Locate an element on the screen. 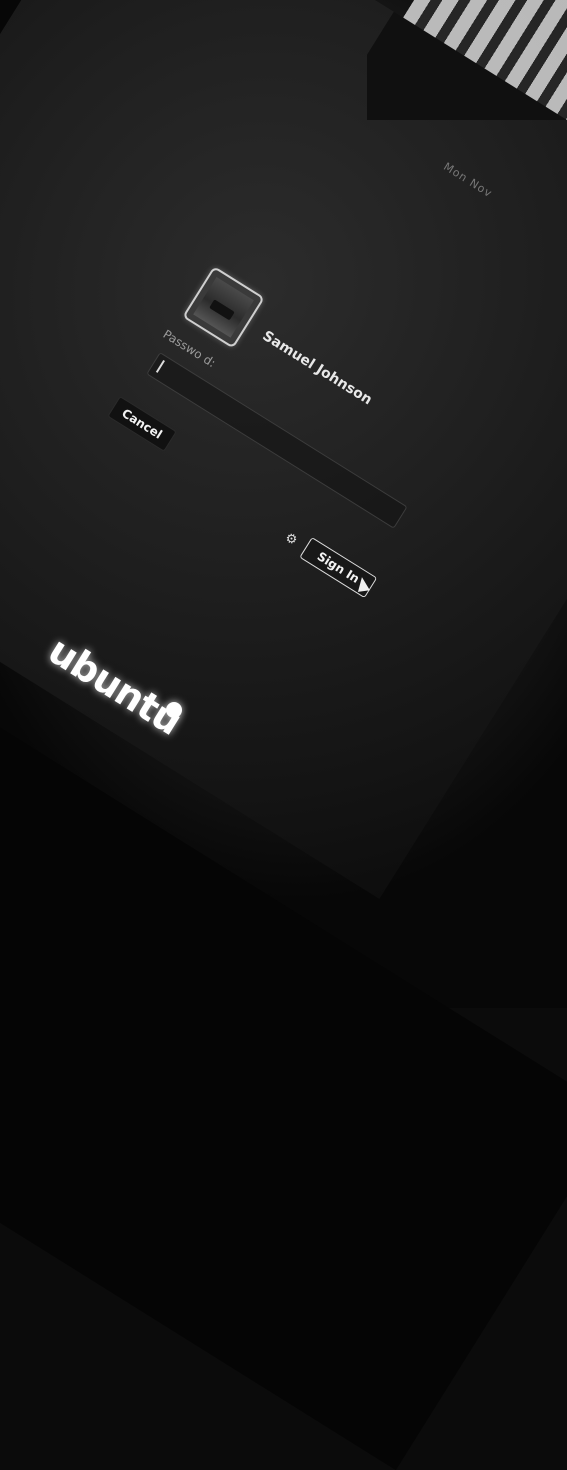 The width and height of the screenshot is (567, 1470). mouse-cursor-icon is located at coordinates (363, 584).